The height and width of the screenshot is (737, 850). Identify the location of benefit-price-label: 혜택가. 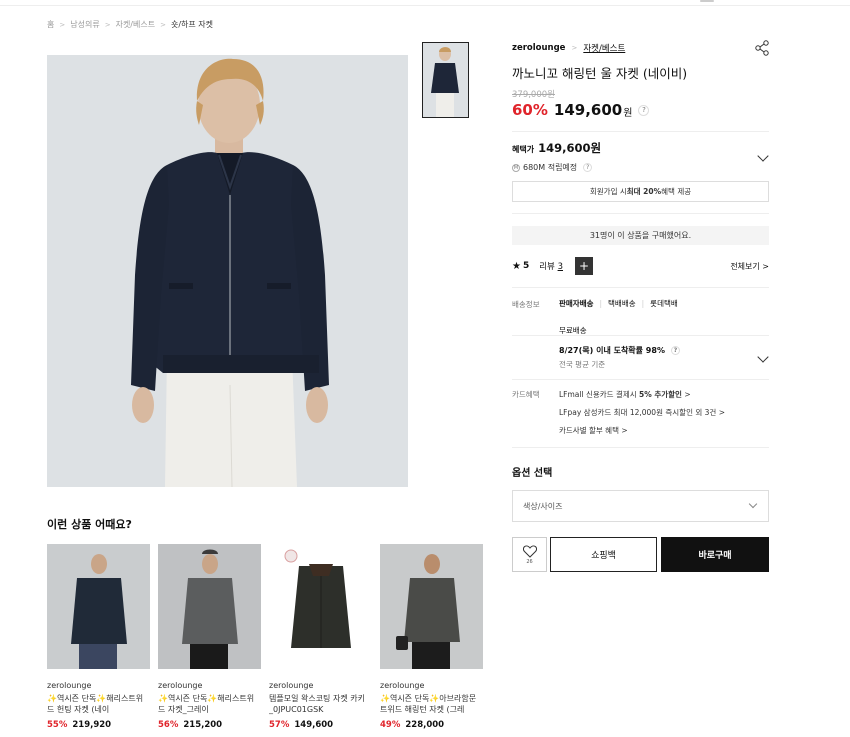
(523, 149).